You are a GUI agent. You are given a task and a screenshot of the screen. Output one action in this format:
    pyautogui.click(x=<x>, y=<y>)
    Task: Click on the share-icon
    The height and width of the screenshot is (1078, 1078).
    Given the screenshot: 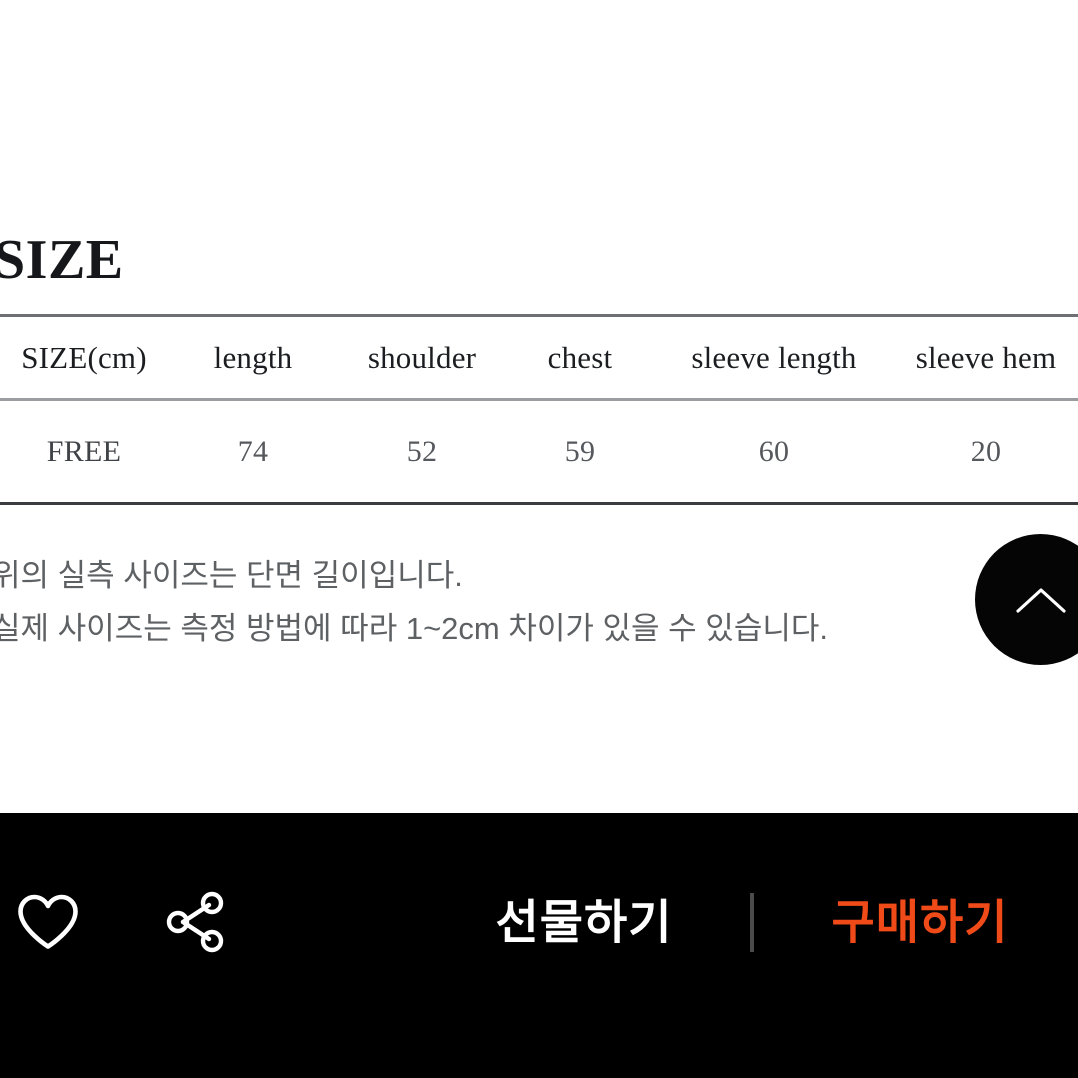 What is the action you would take?
    pyautogui.click(x=196, y=922)
    